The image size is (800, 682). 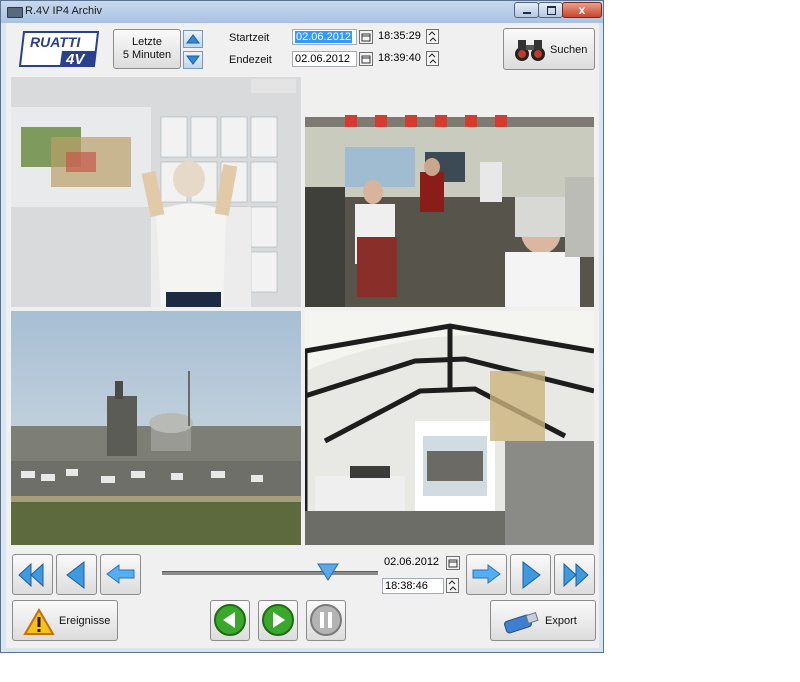 What do you see at coordinates (549, 49) in the screenshot?
I see `search-button: Suchen` at bounding box center [549, 49].